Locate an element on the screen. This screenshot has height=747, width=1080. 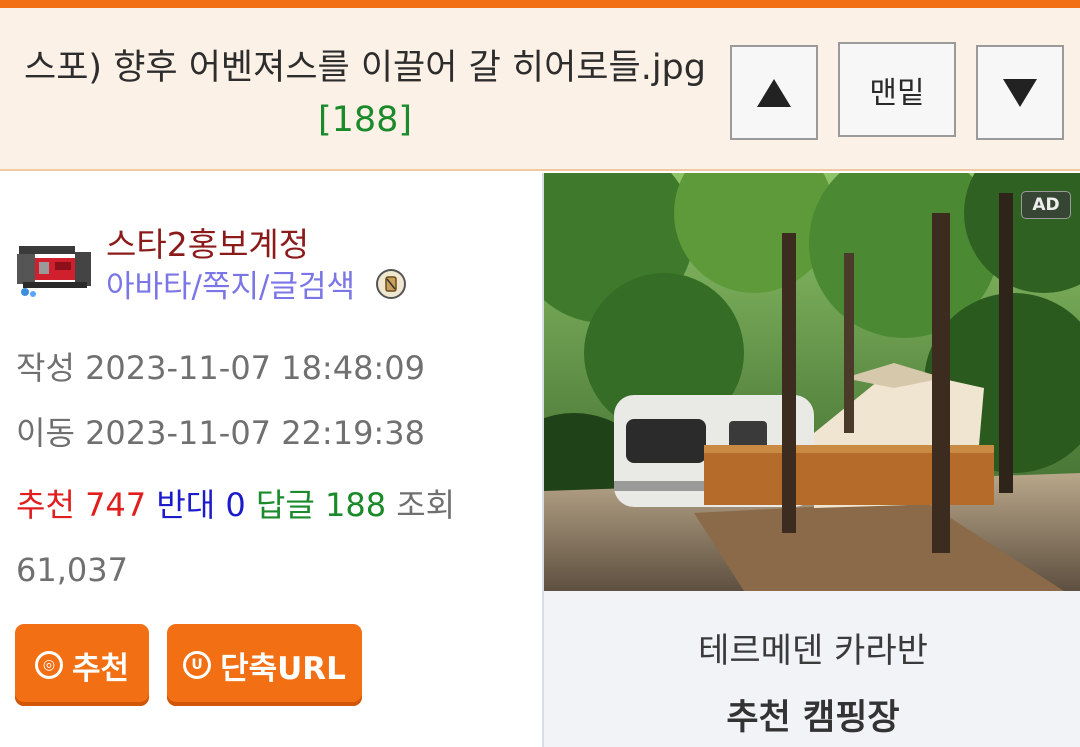
top-accent-stripe is located at coordinates (540, 4).